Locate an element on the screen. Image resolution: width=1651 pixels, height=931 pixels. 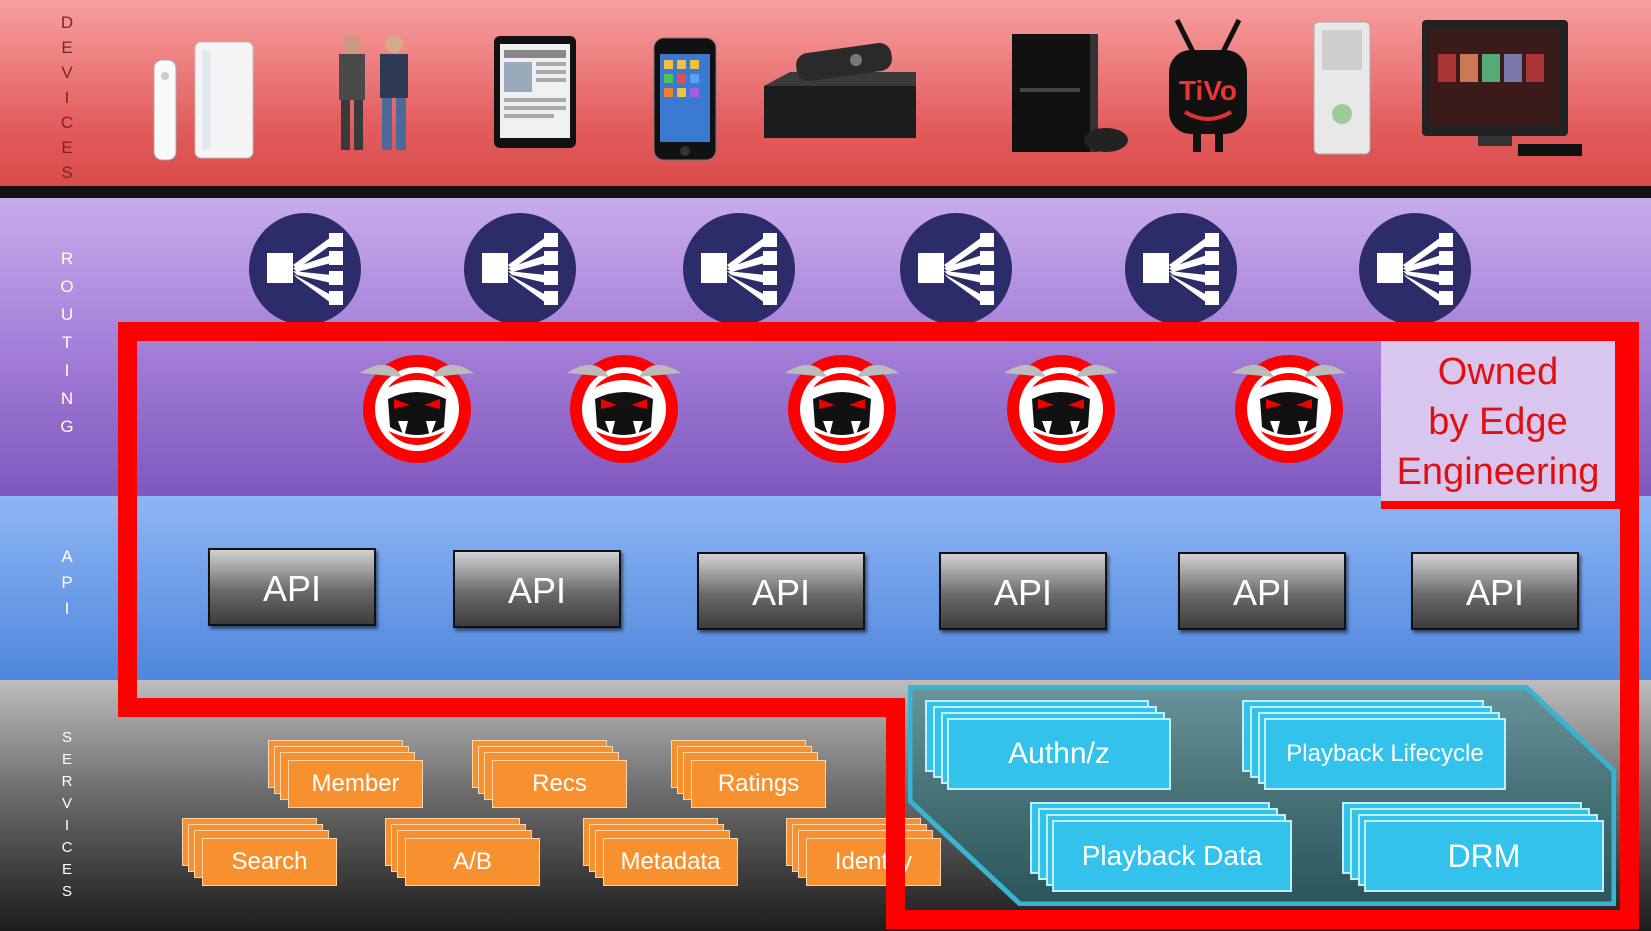
set-top-box-icon is located at coordinates (840, 90).